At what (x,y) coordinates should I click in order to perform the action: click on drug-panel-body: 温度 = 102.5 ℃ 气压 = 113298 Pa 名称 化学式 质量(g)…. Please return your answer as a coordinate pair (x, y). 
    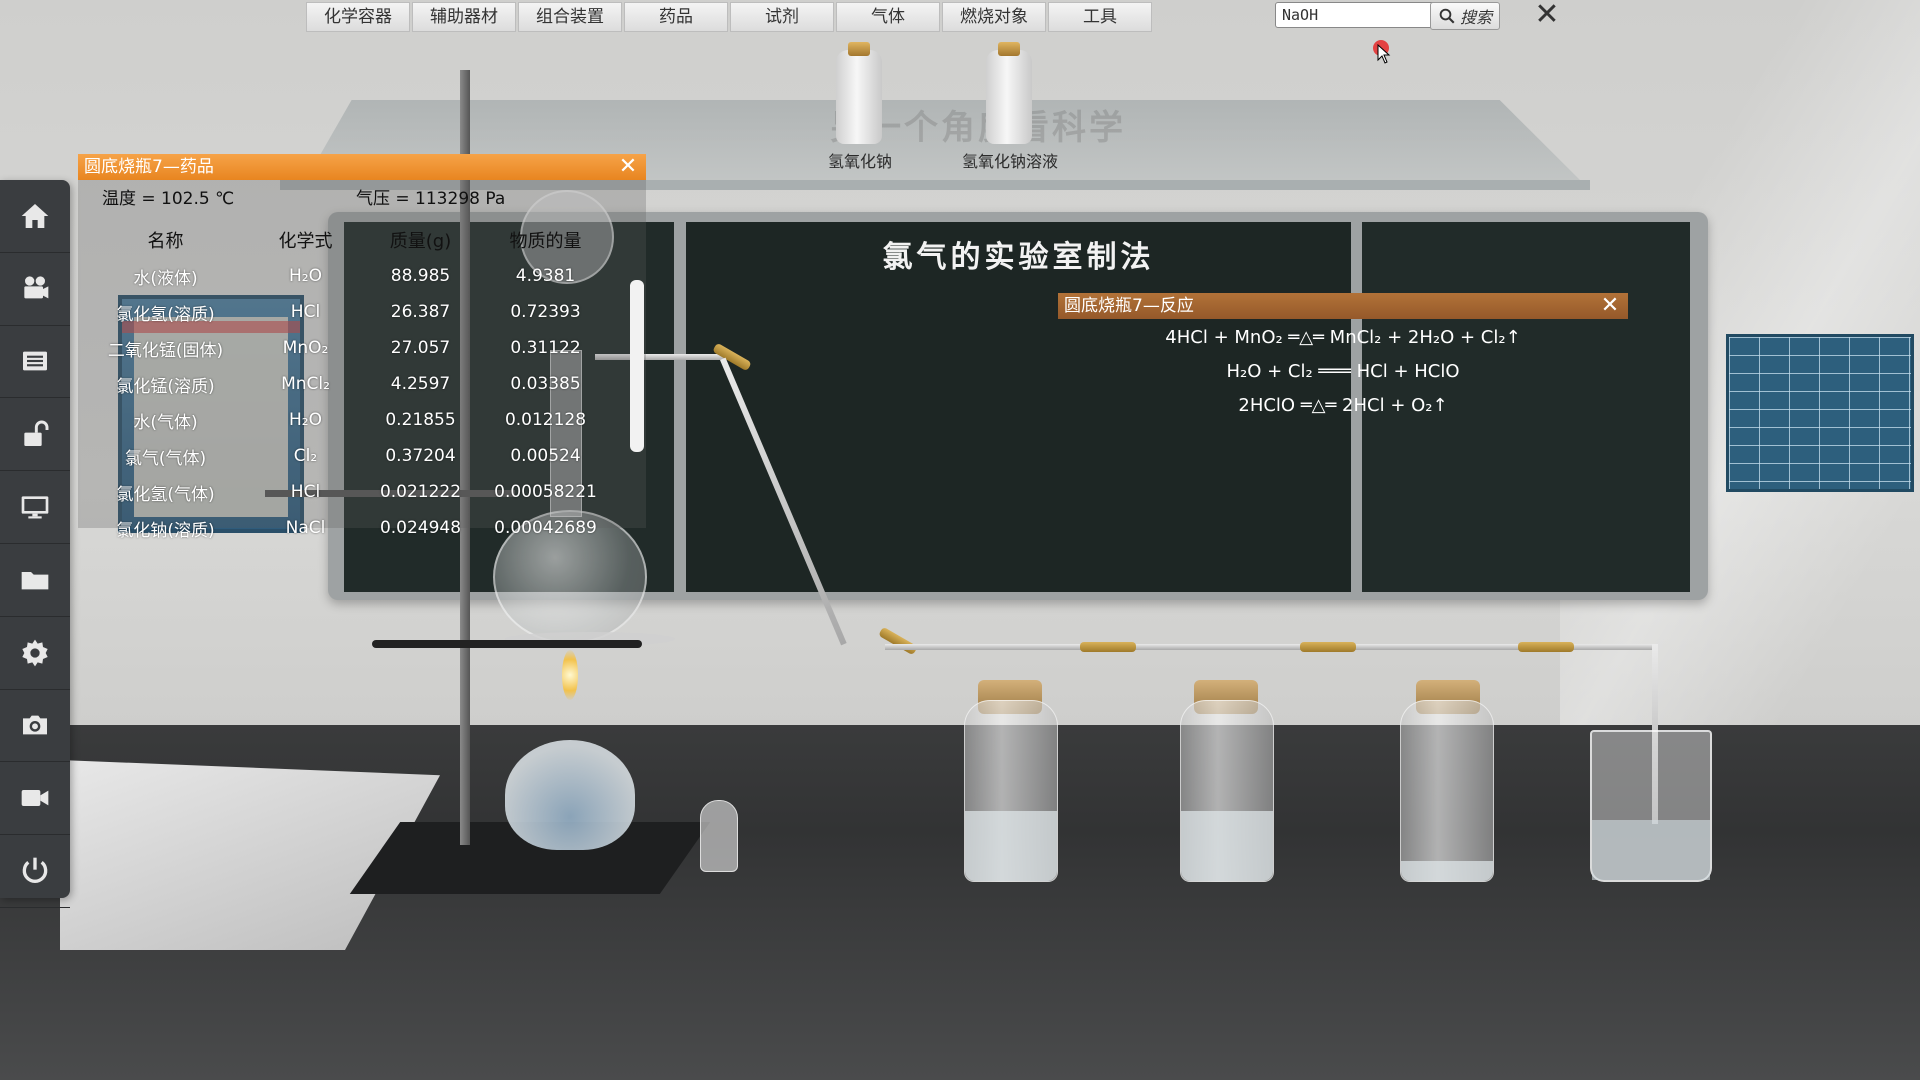
    Looking at the image, I should click on (362, 360).